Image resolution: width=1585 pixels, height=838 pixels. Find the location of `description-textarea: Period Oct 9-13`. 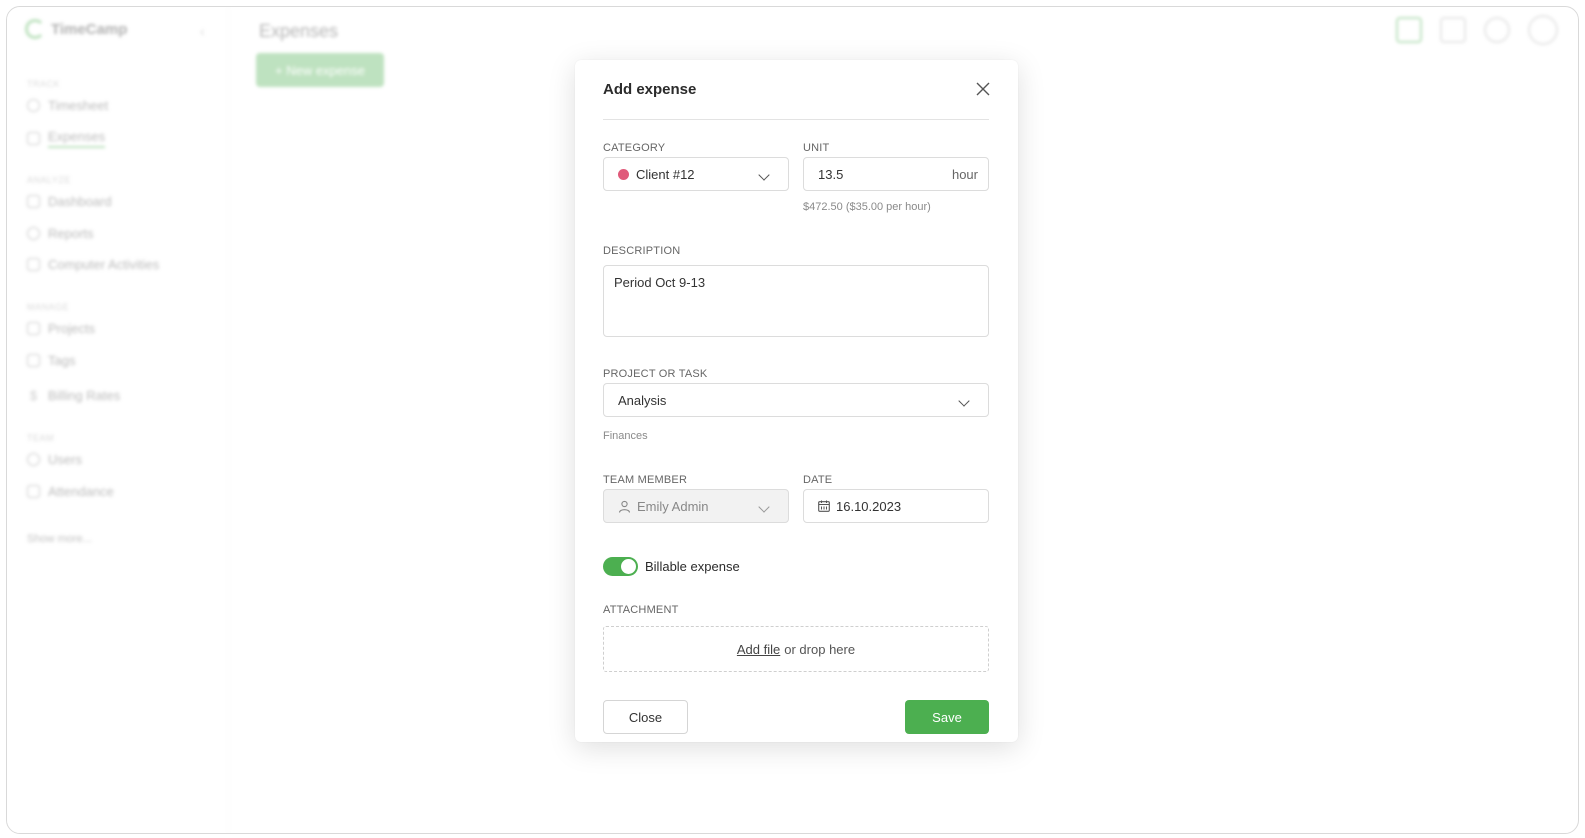

description-textarea: Period Oct 9-13 is located at coordinates (796, 301).